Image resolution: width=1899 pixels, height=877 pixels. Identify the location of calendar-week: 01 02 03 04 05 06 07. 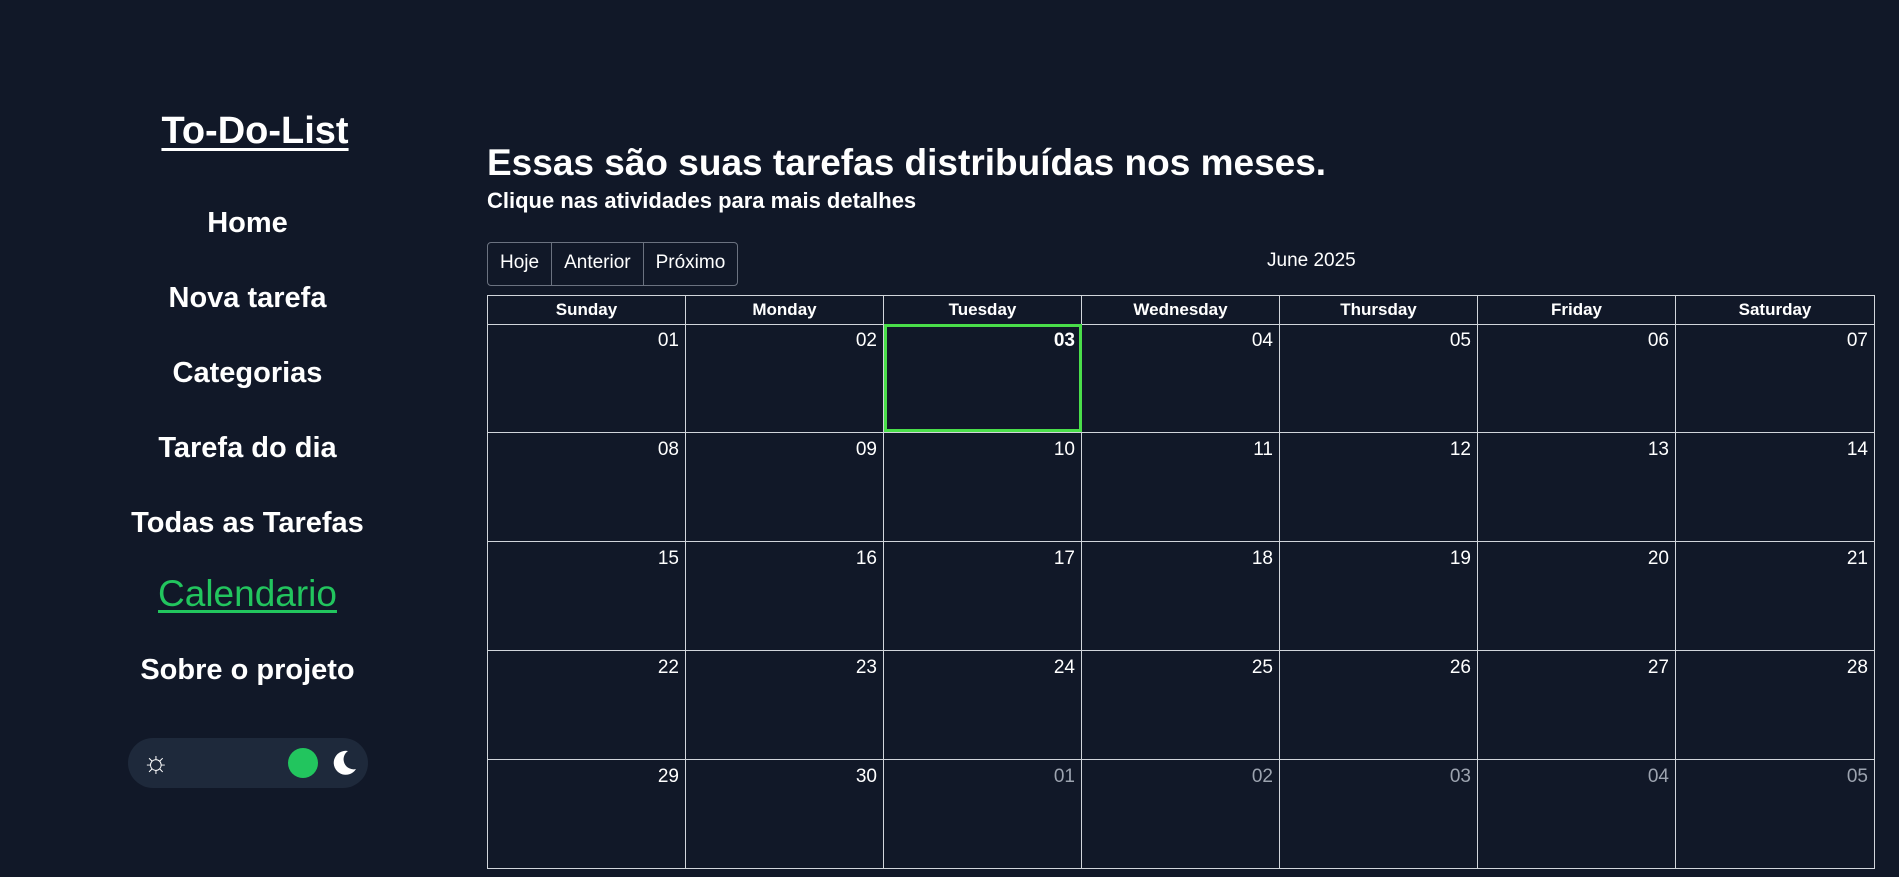
(1181, 378).